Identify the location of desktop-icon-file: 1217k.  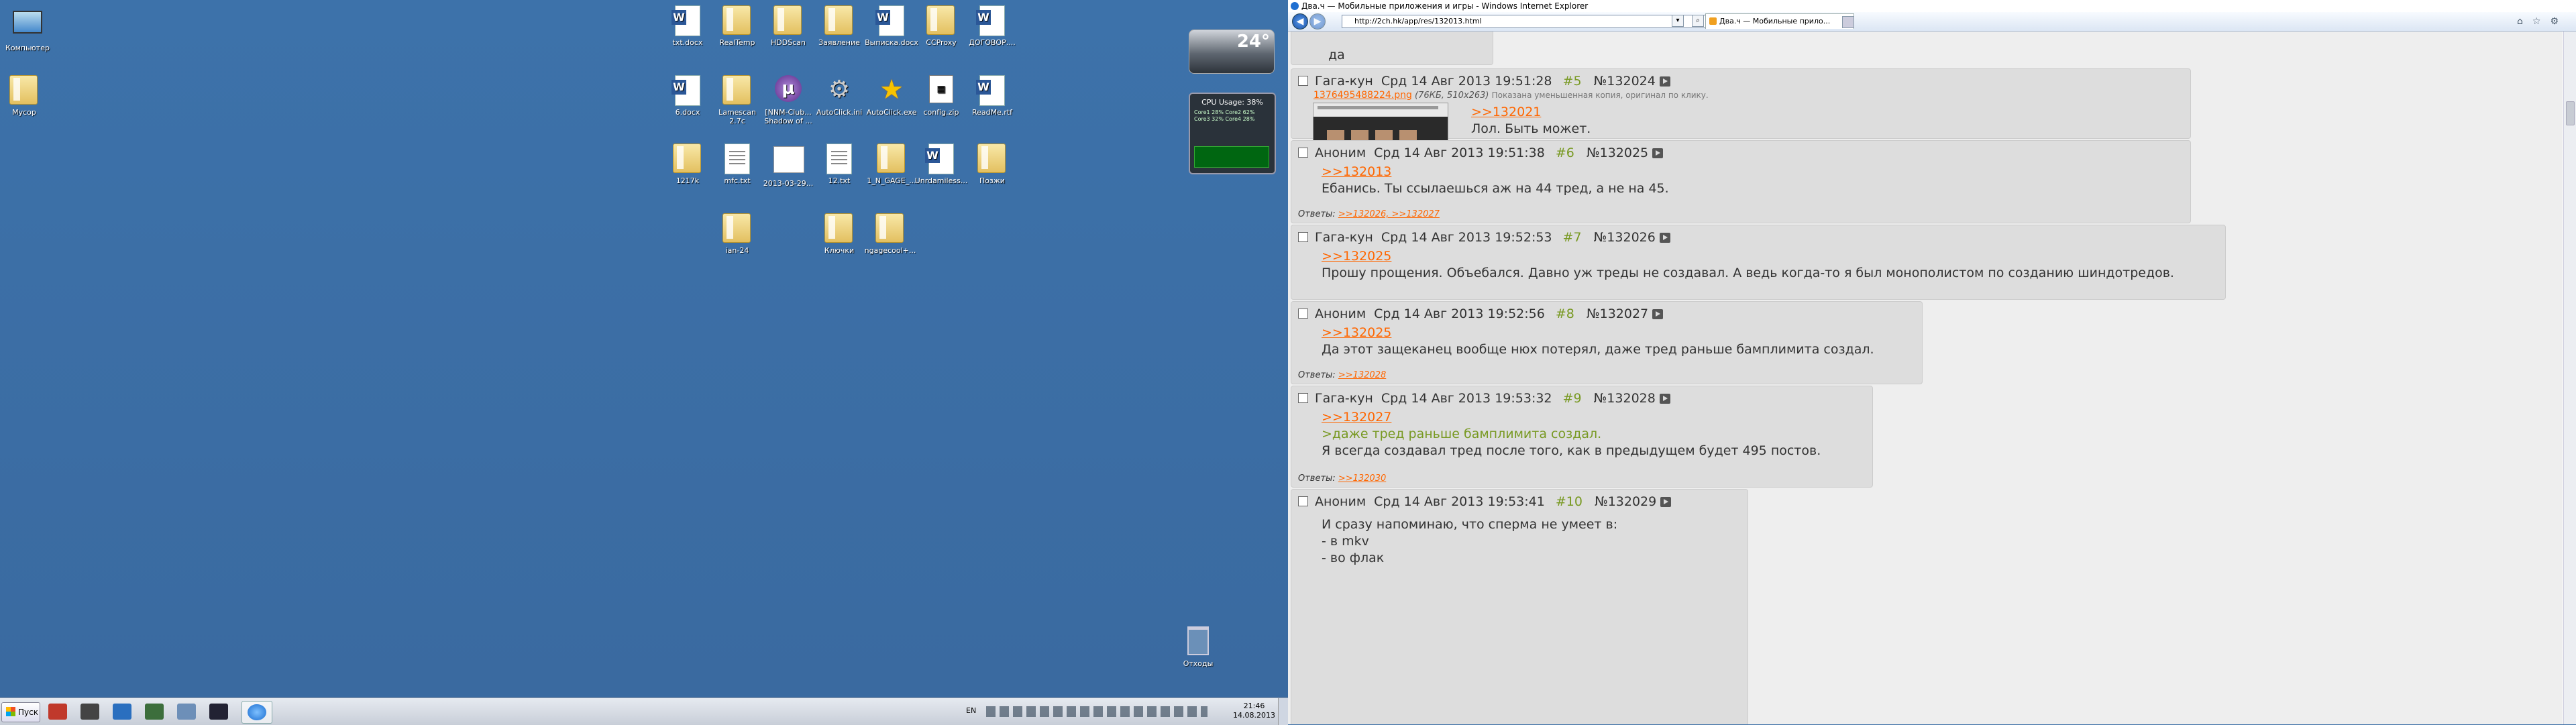
(687, 164).